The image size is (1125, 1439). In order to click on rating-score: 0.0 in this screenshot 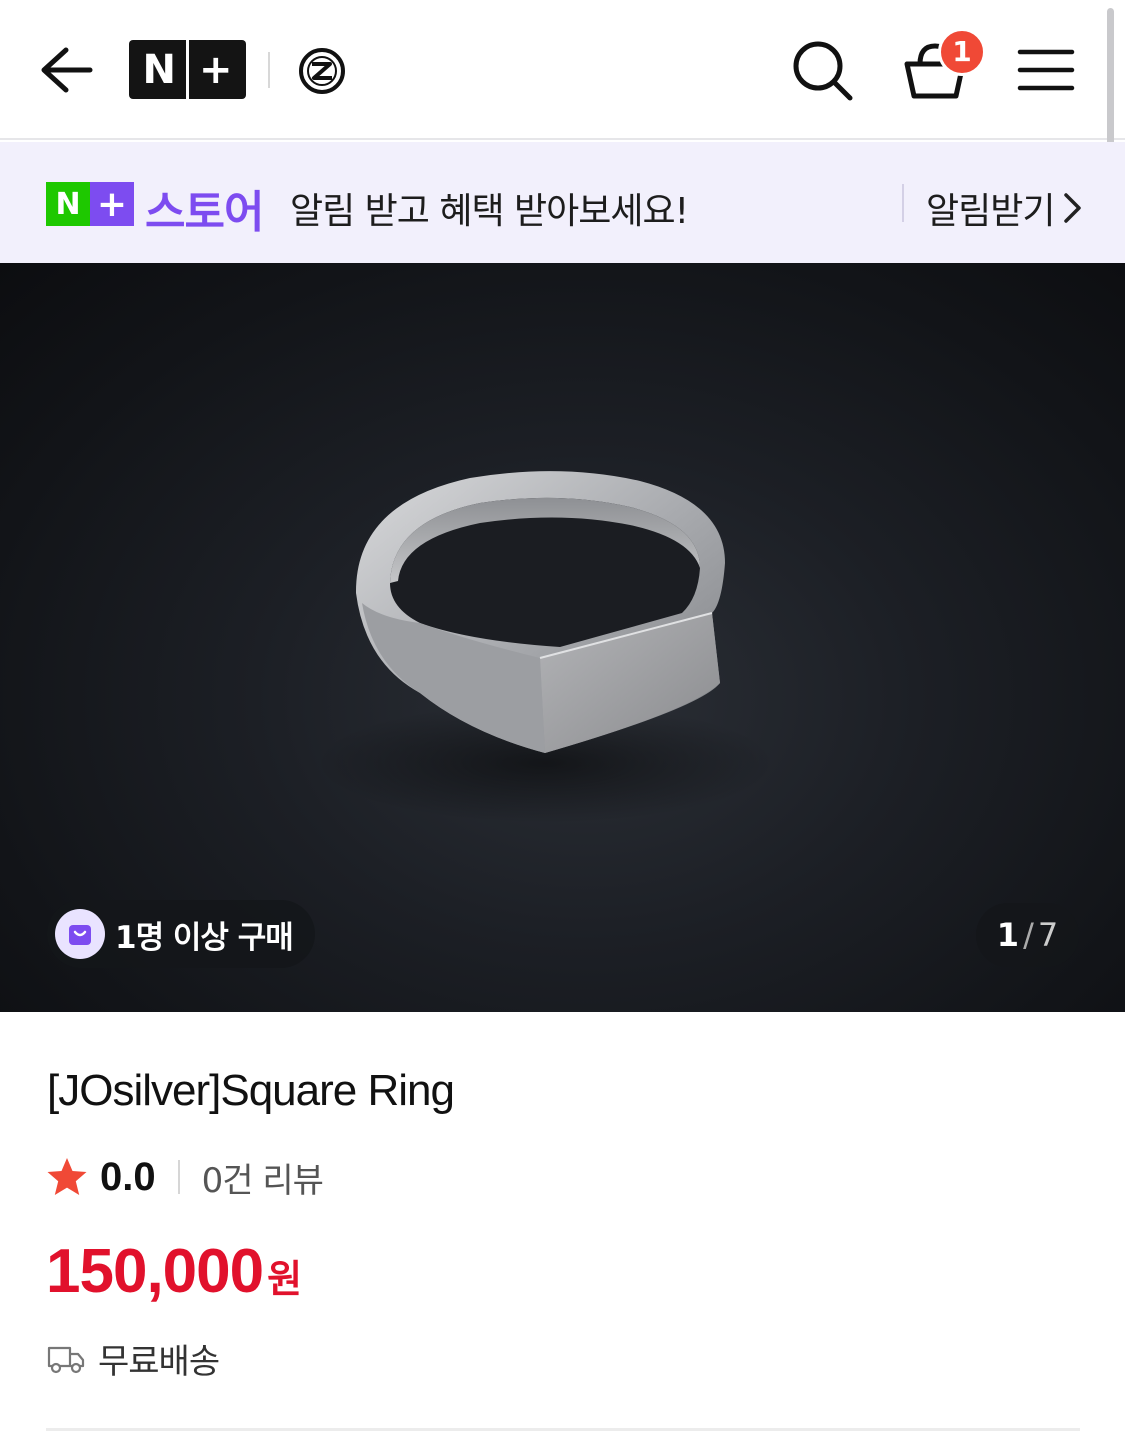, I will do `click(128, 1176)`.